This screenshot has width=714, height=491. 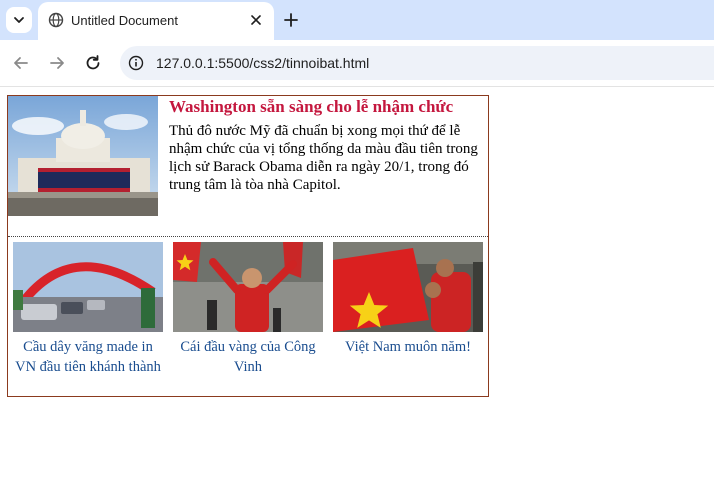 What do you see at coordinates (408, 287) in the screenshot?
I see `fans-flag-image` at bounding box center [408, 287].